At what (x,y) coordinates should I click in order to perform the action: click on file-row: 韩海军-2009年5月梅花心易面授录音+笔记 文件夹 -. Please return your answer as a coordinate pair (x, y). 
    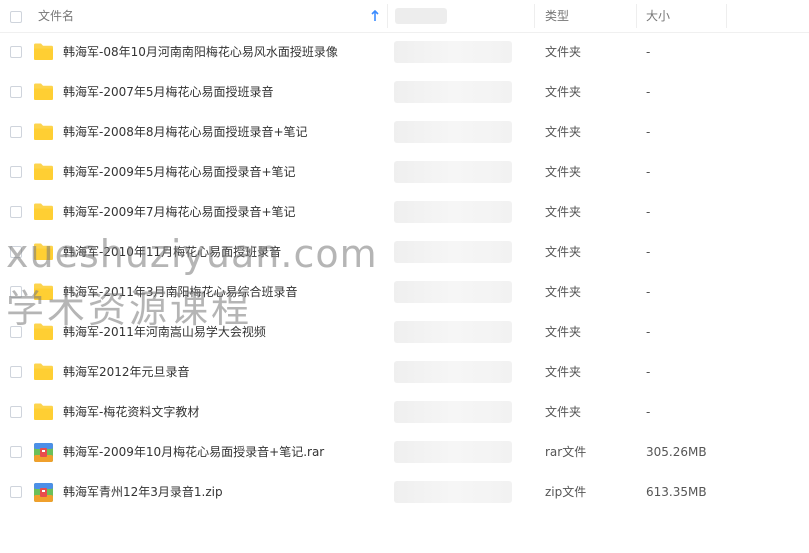
    Looking at the image, I should click on (404, 172).